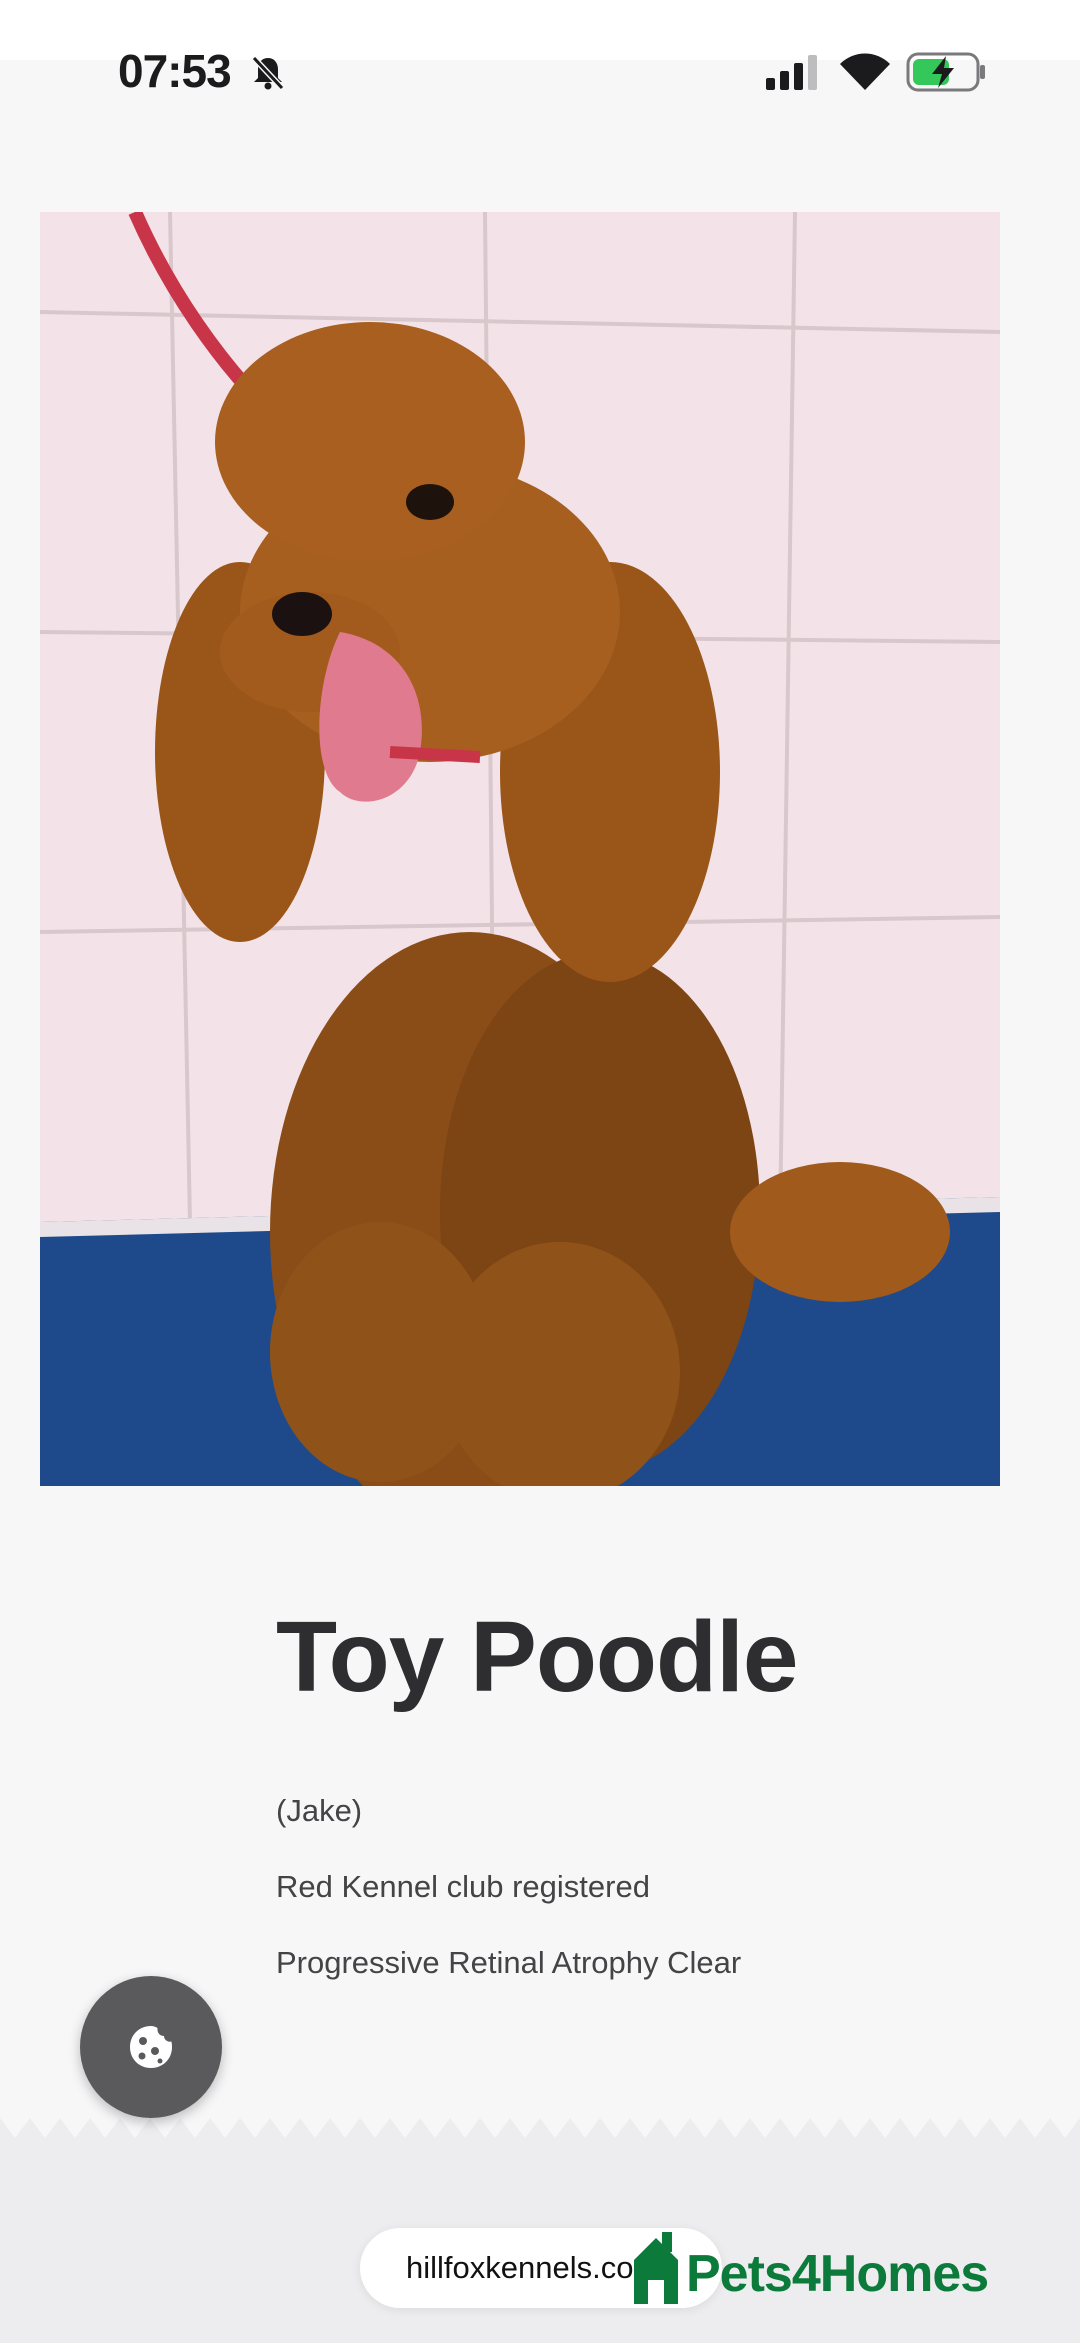 The image size is (1080, 2343). Describe the element at coordinates (865, 71) in the screenshot. I see `wifi-icon` at that location.